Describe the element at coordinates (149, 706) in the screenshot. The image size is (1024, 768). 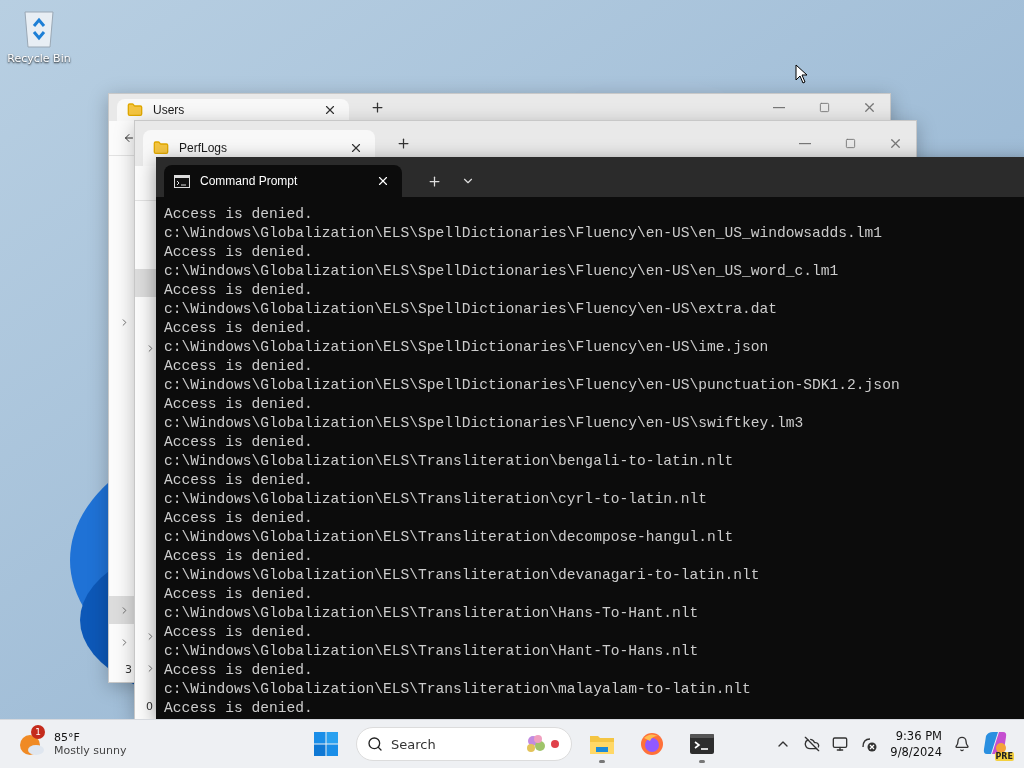
I see `item-count: 0` at that location.